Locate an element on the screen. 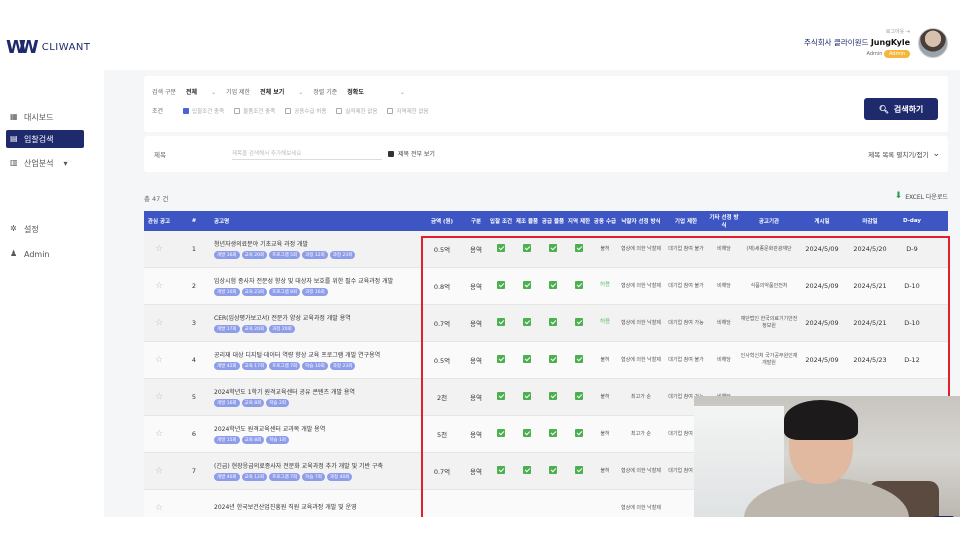 This screenshot has height=540, width=960. sidebar-item-label: 대시보드 is located at coordinates (39, 117).